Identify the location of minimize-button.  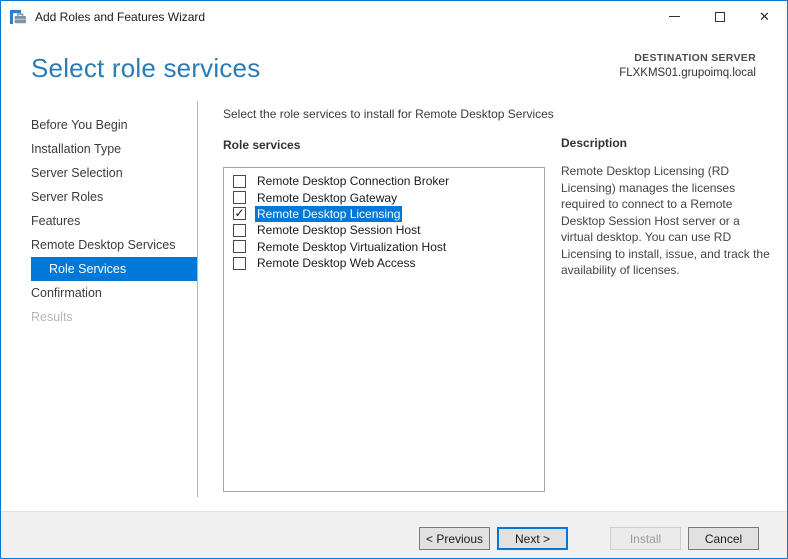
(674, 16).